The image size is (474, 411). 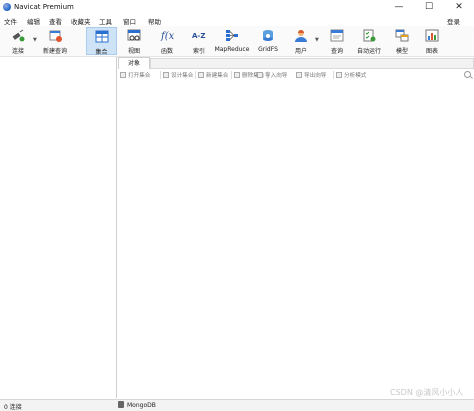 What do you see at coordinates (237, 405) in the screenshot?
I see `status-bar: 0 连接 MongoDB` at bounding box center [237, 405].